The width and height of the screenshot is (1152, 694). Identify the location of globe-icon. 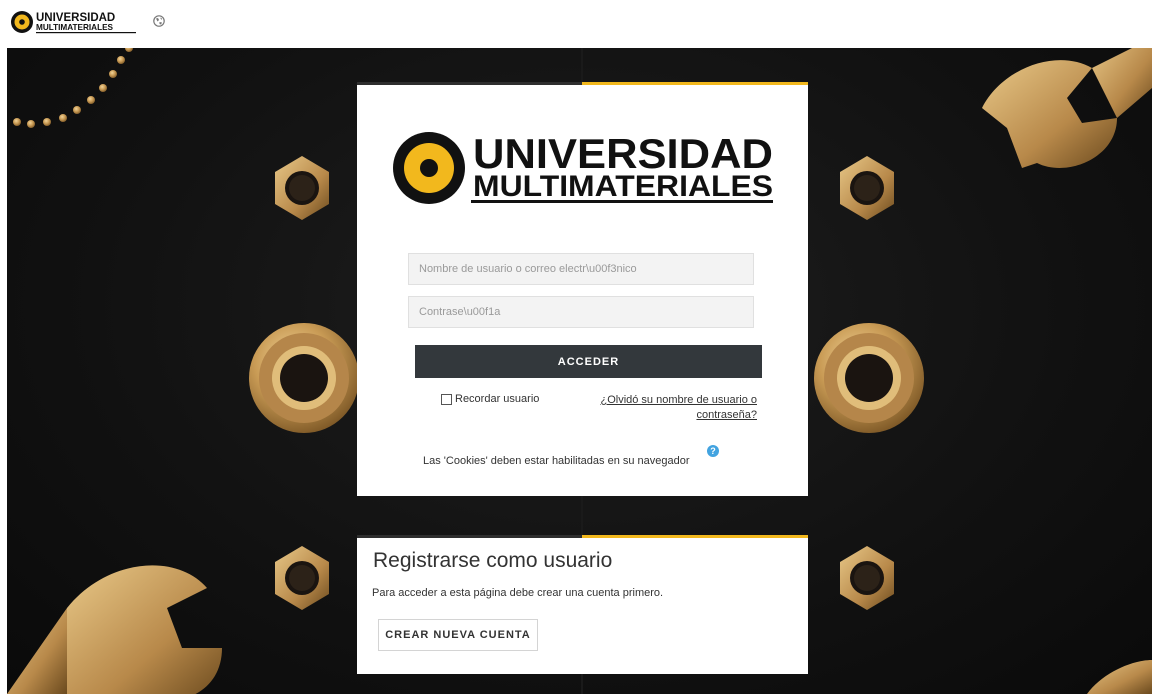
(160, 21).